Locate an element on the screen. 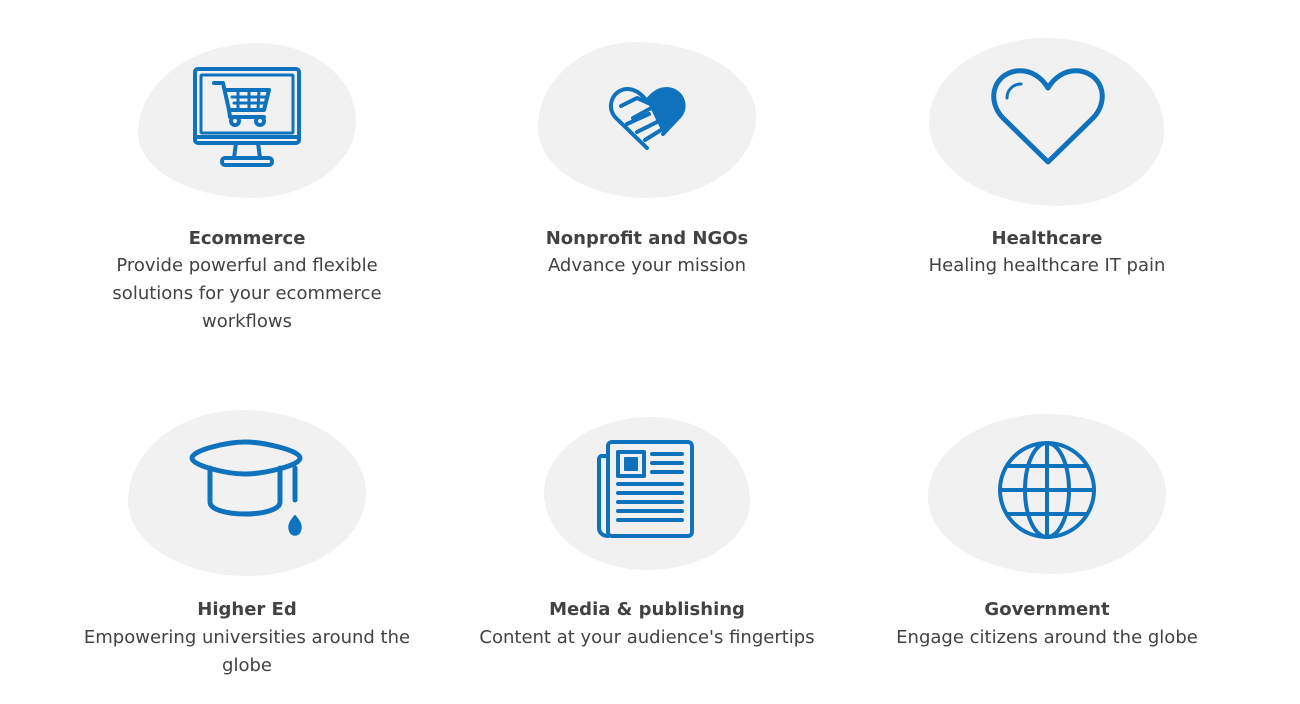 The image size is (1300, 704). industry-description: Healing healthcare IT pain is located at coordinates (1047, 265).